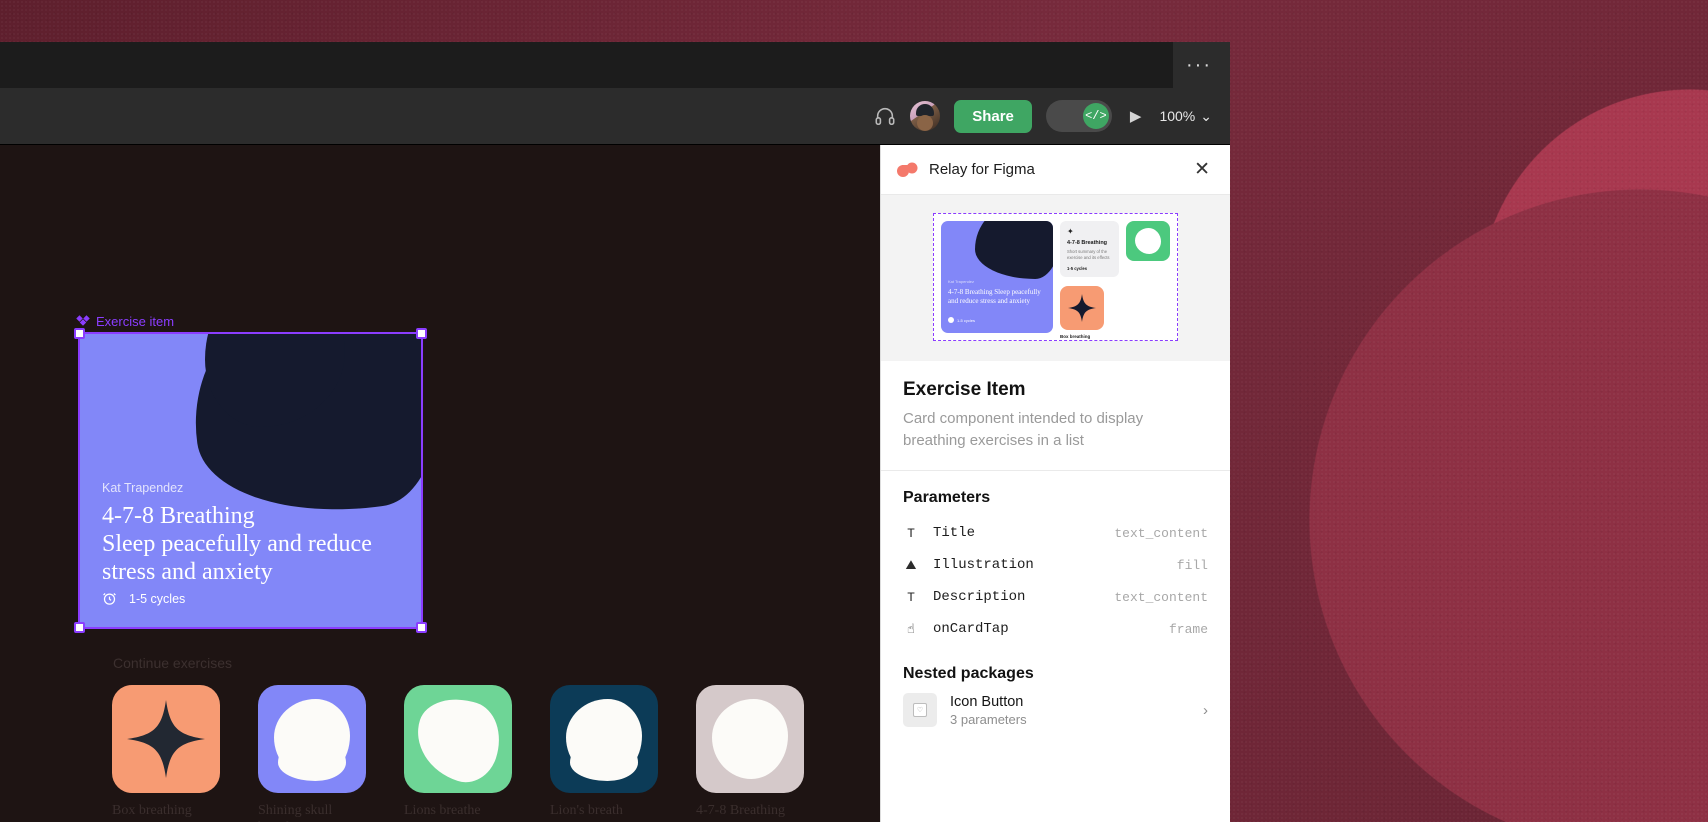 The height and width of the screenshot is (822, 1708). I want to click on zoom-control: 100% ⌄, so click(1185, 116).